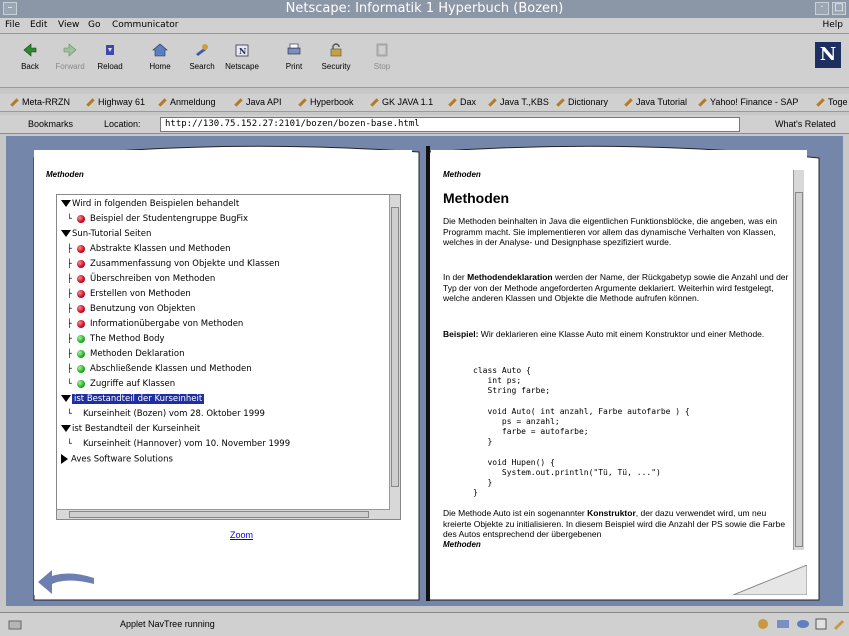 This screenshot has height=636, width=849. What do you see at coordinates (242, 66) in the screenshot?
I see `netscape-label: Netscape` at bounding box center [242, 66].